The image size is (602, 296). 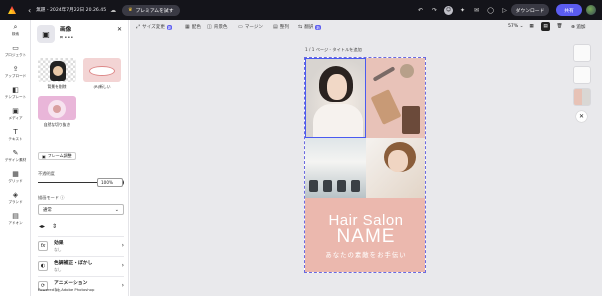 I want to click on add-button: ⊕ 追加, so click(x=578, y=27).